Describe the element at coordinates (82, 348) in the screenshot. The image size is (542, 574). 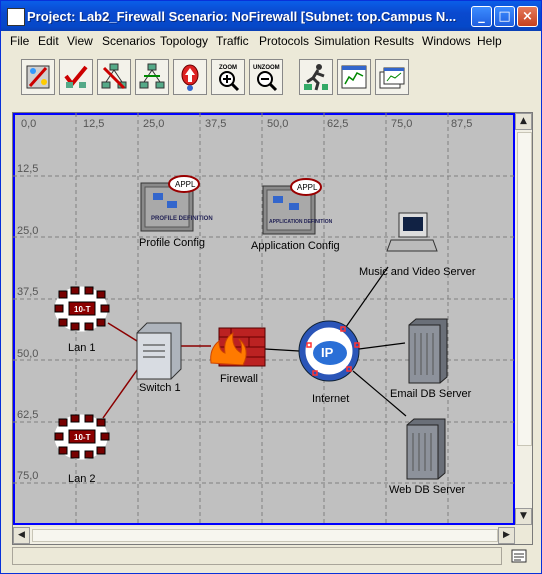
I see `lan1-label: Lan 1` at that location.